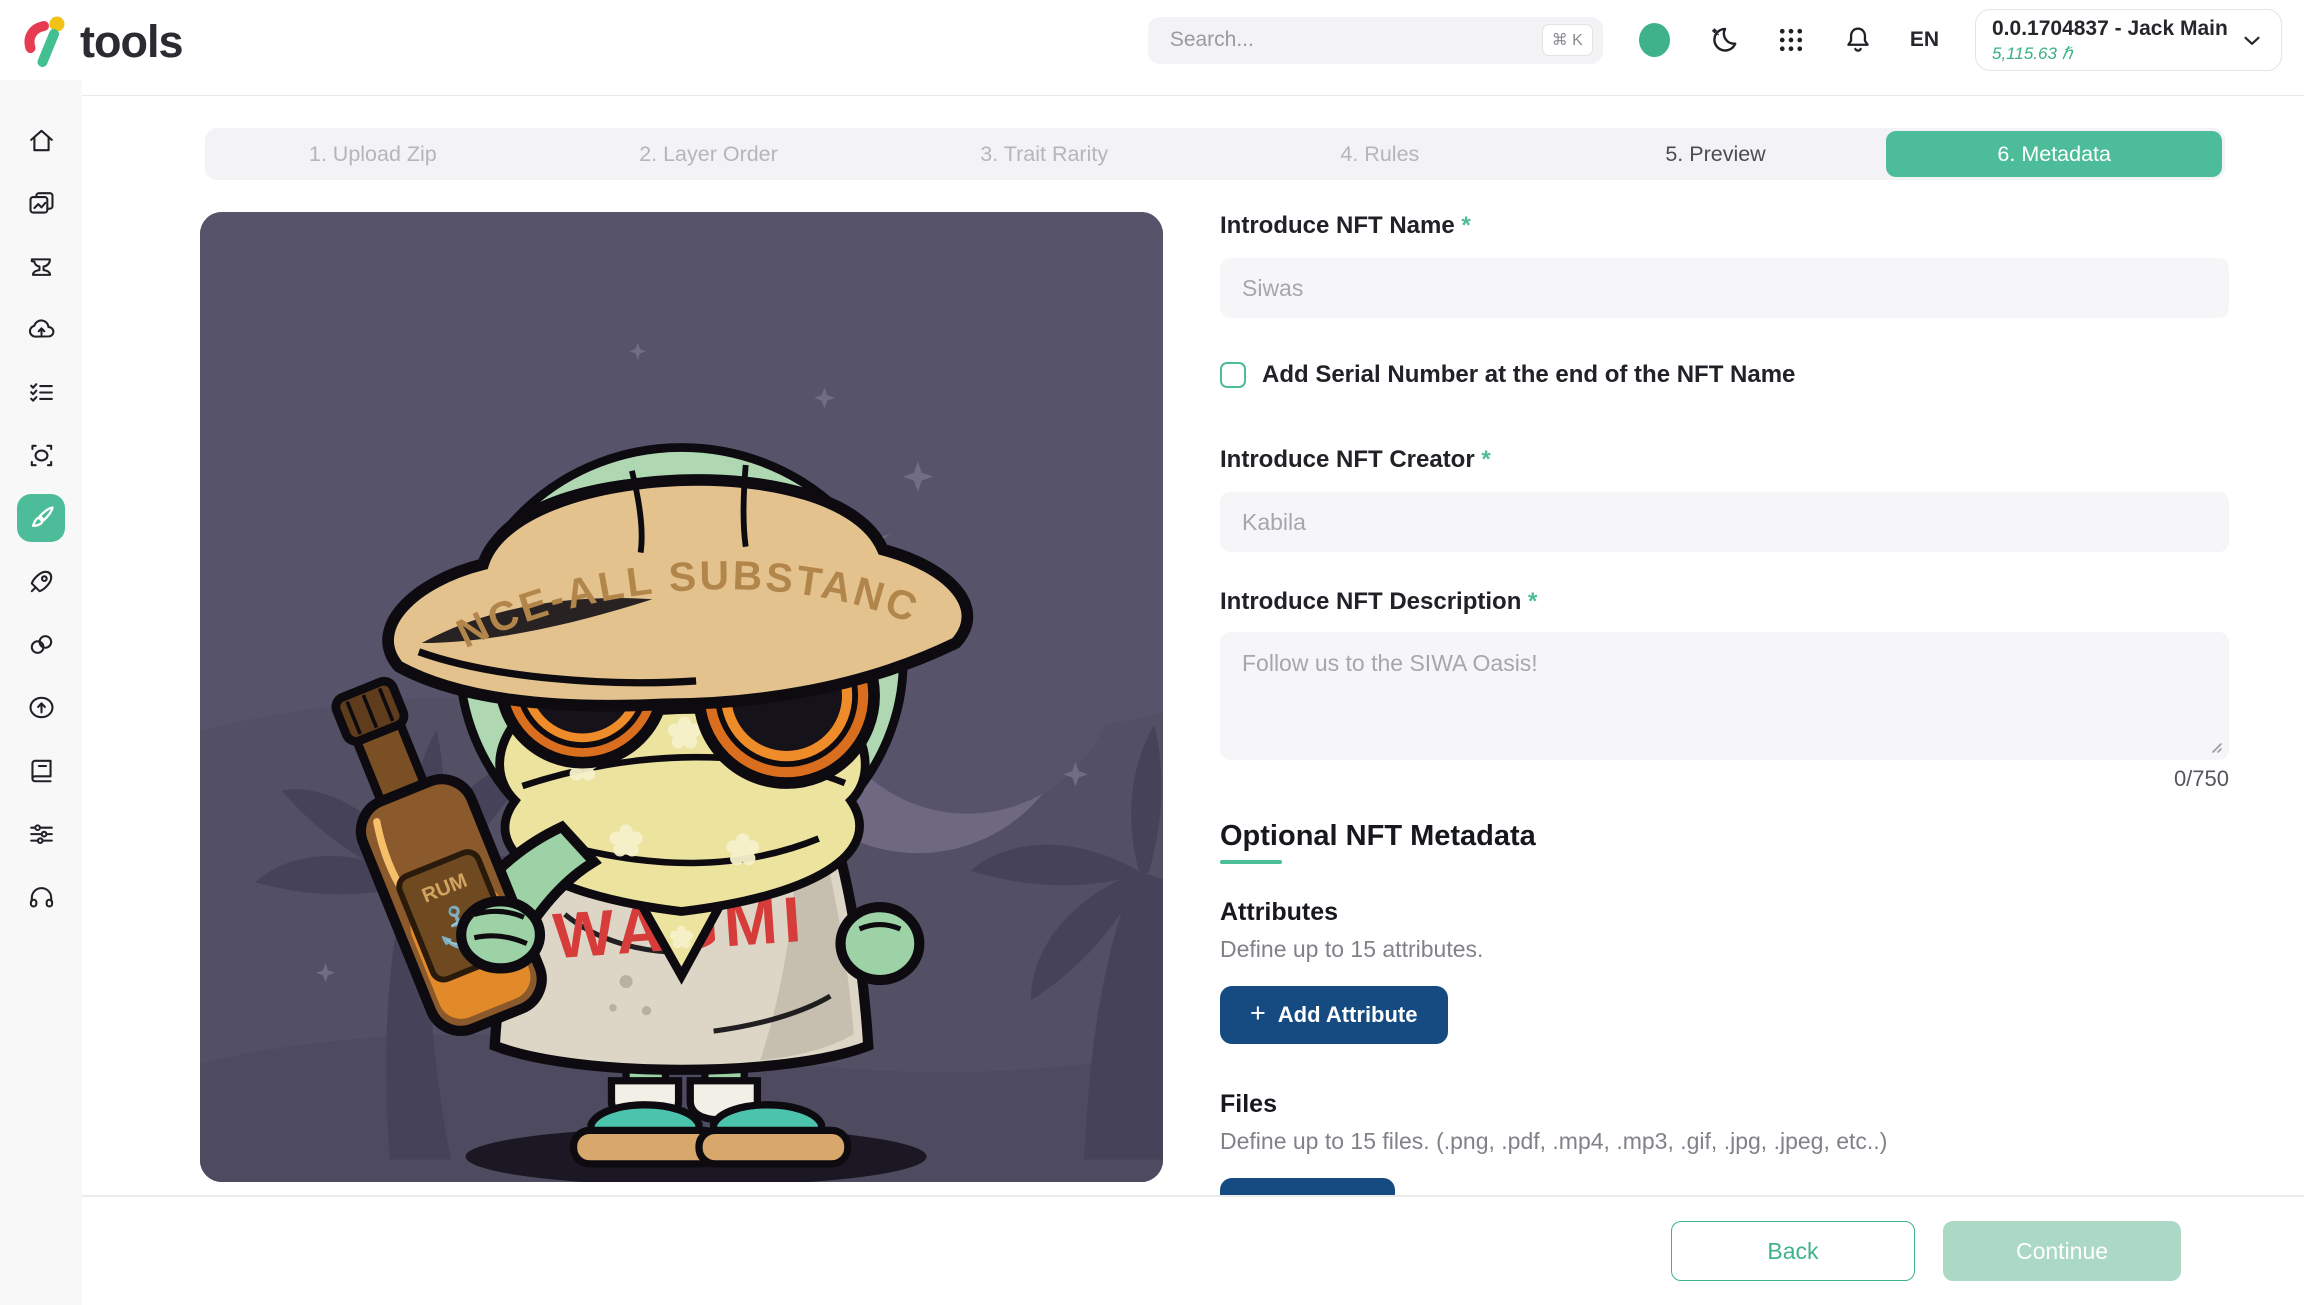  I want to click on step-upload-zip: 1. Upload Zip, so click(373, 154).